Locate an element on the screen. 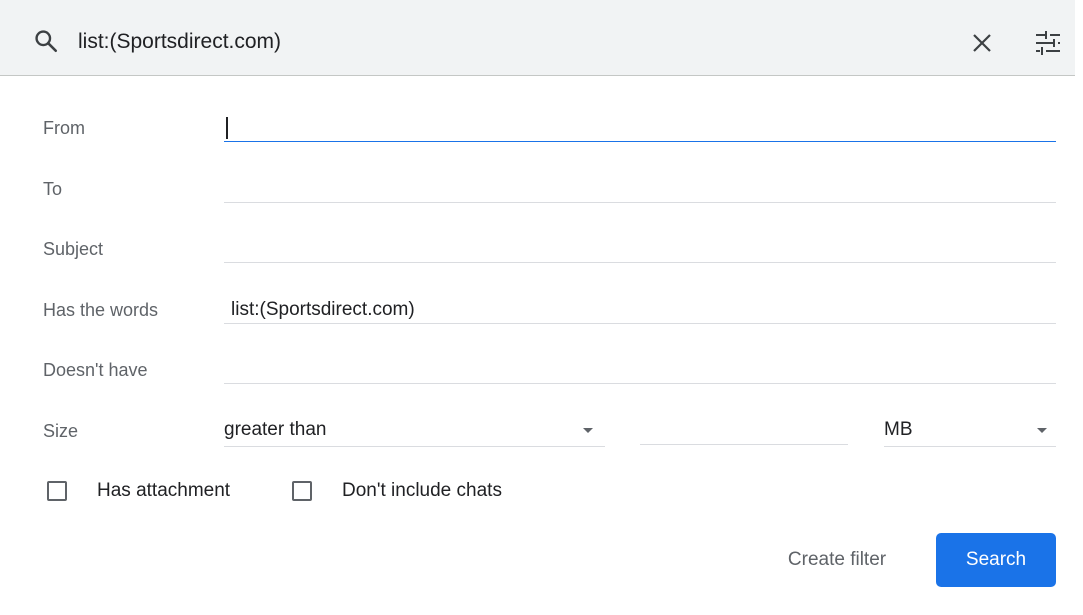 Image resolution: width=1083 pixels, height=615 pixels. doesnt-have-label: Doesn't have is located at coordinates (95, 370).